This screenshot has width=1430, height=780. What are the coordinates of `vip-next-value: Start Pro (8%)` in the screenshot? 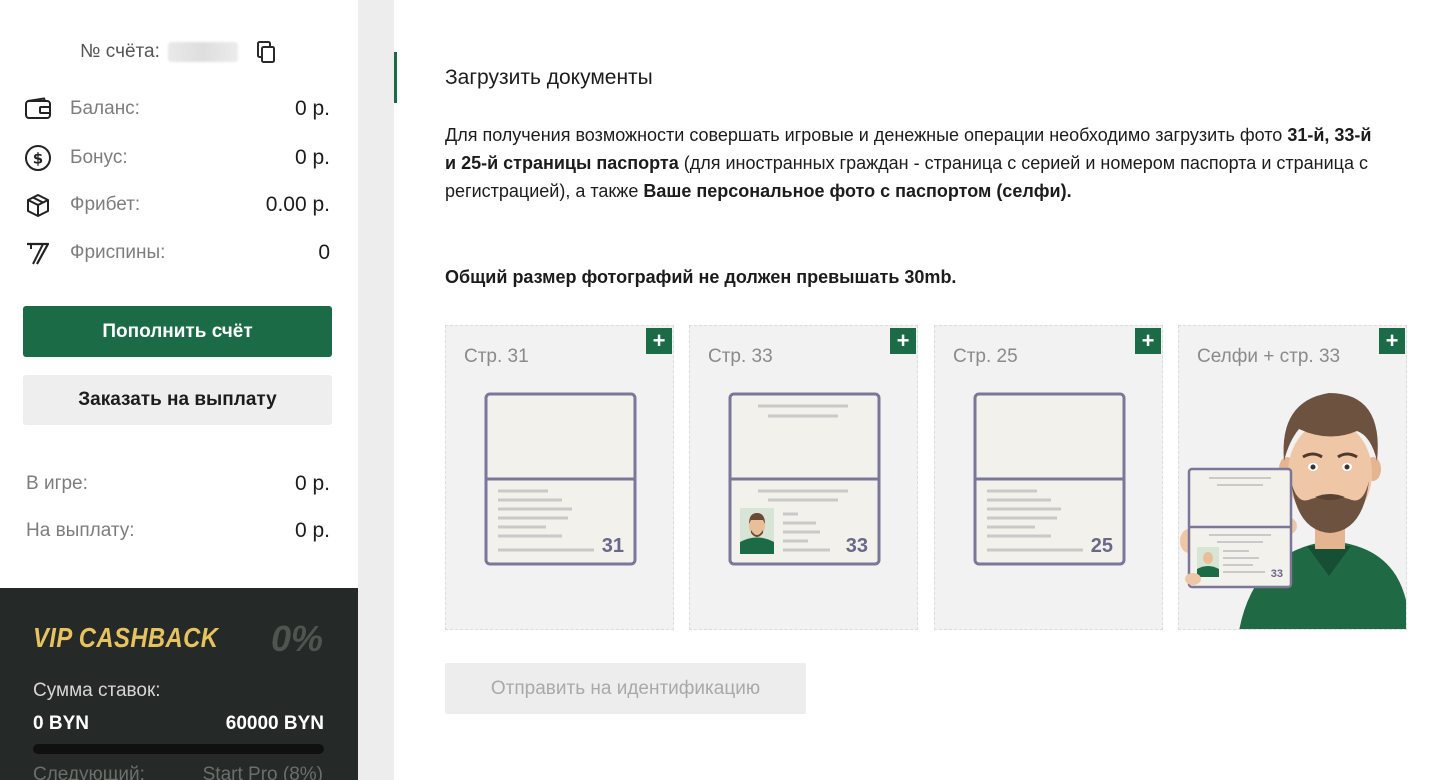 It's located at (262, 772).